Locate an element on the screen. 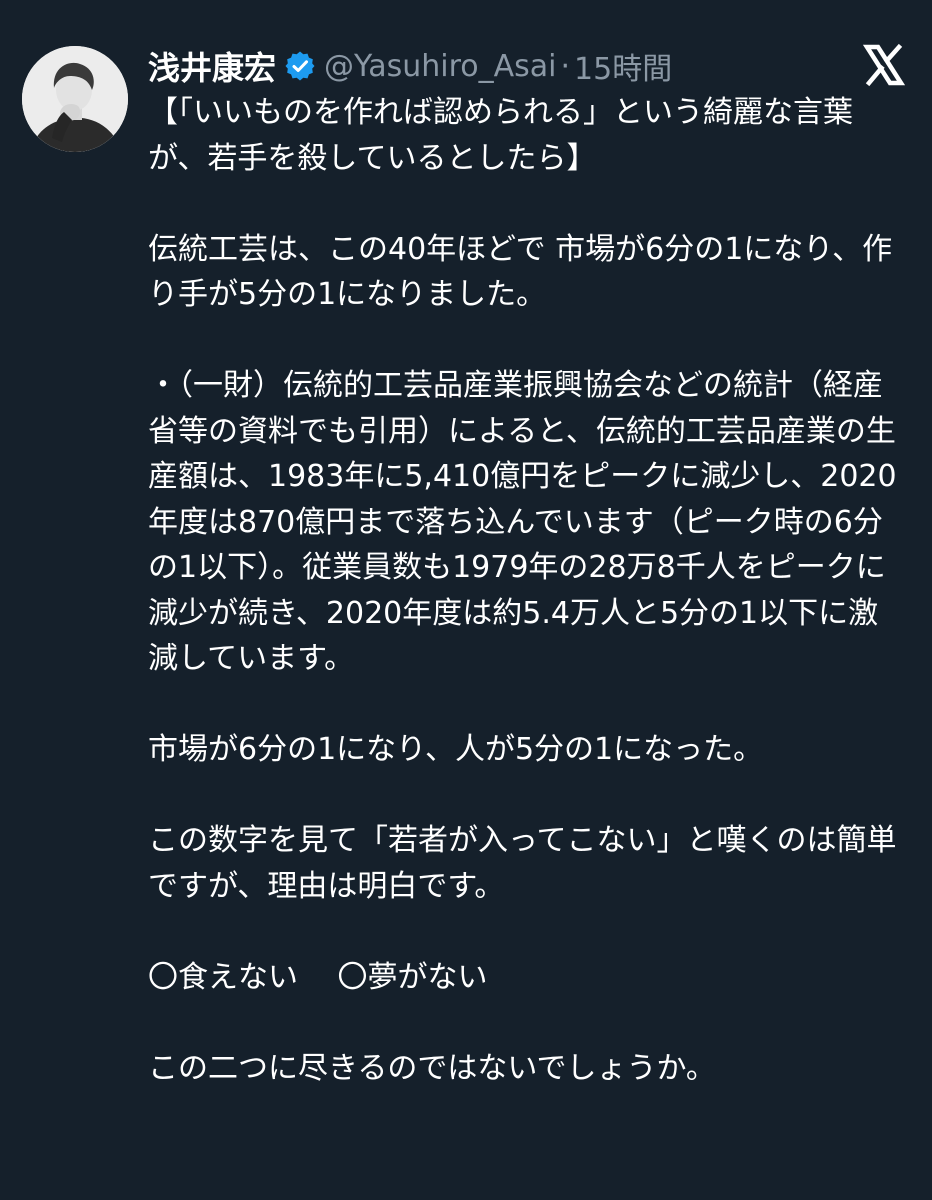 Image resolution: width=932 pixels, height=1200 pixels. author-avatar is located at coordinates (75, 99).